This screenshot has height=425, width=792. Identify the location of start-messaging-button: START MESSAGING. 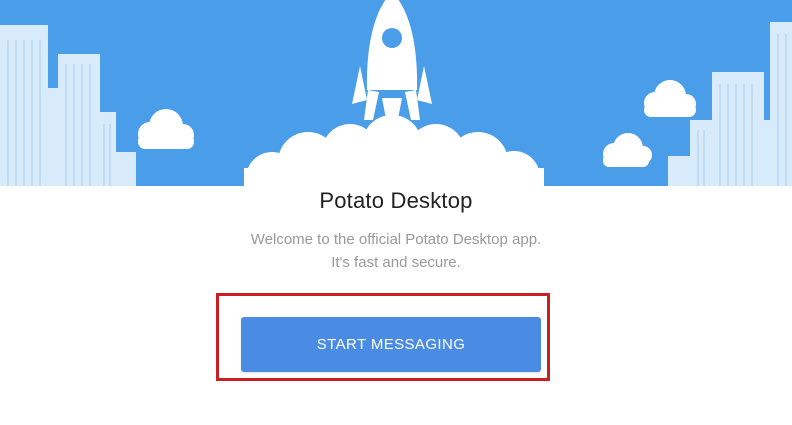
(391, 344).